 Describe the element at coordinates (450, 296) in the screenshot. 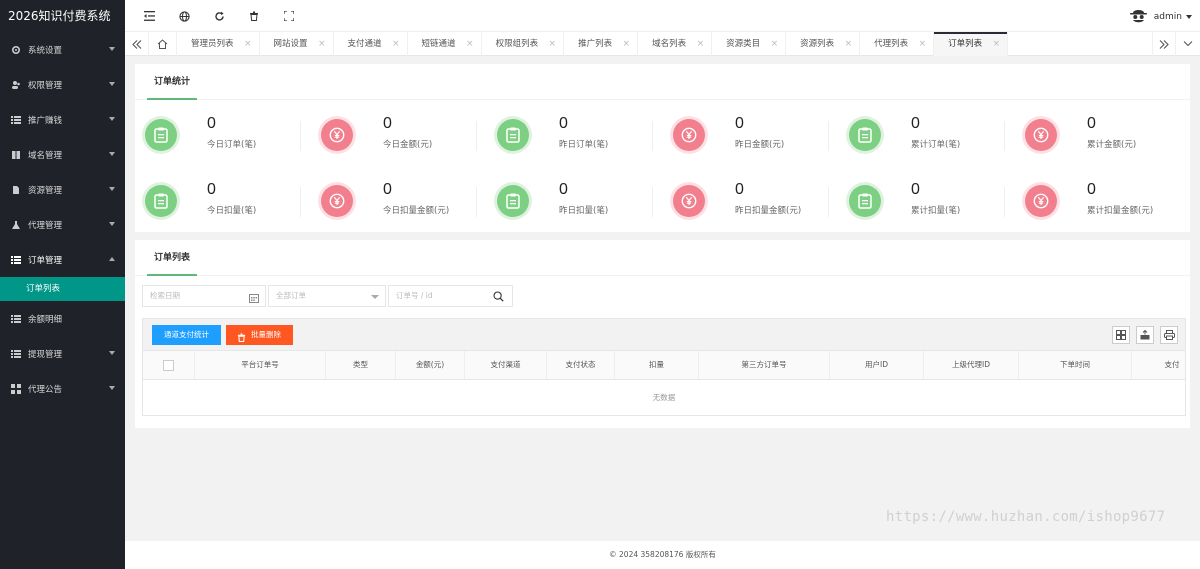

I see `order-no-search-input: 订单号 / id` at that location.